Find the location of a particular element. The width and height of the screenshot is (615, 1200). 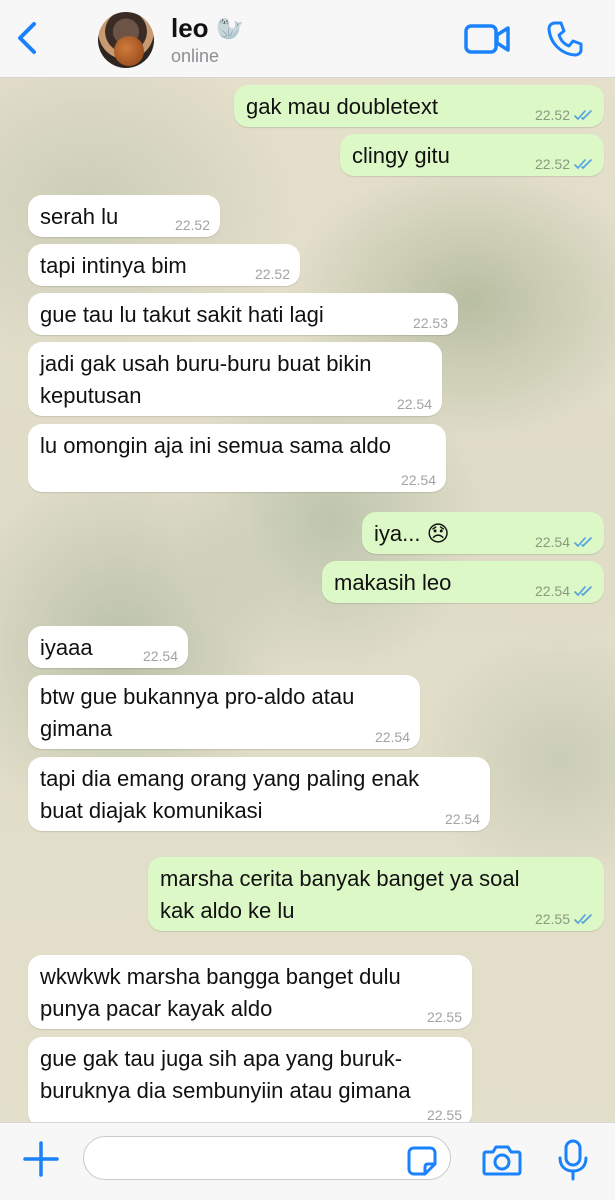

back-chevron-icon is located at coordinates (27, 38).